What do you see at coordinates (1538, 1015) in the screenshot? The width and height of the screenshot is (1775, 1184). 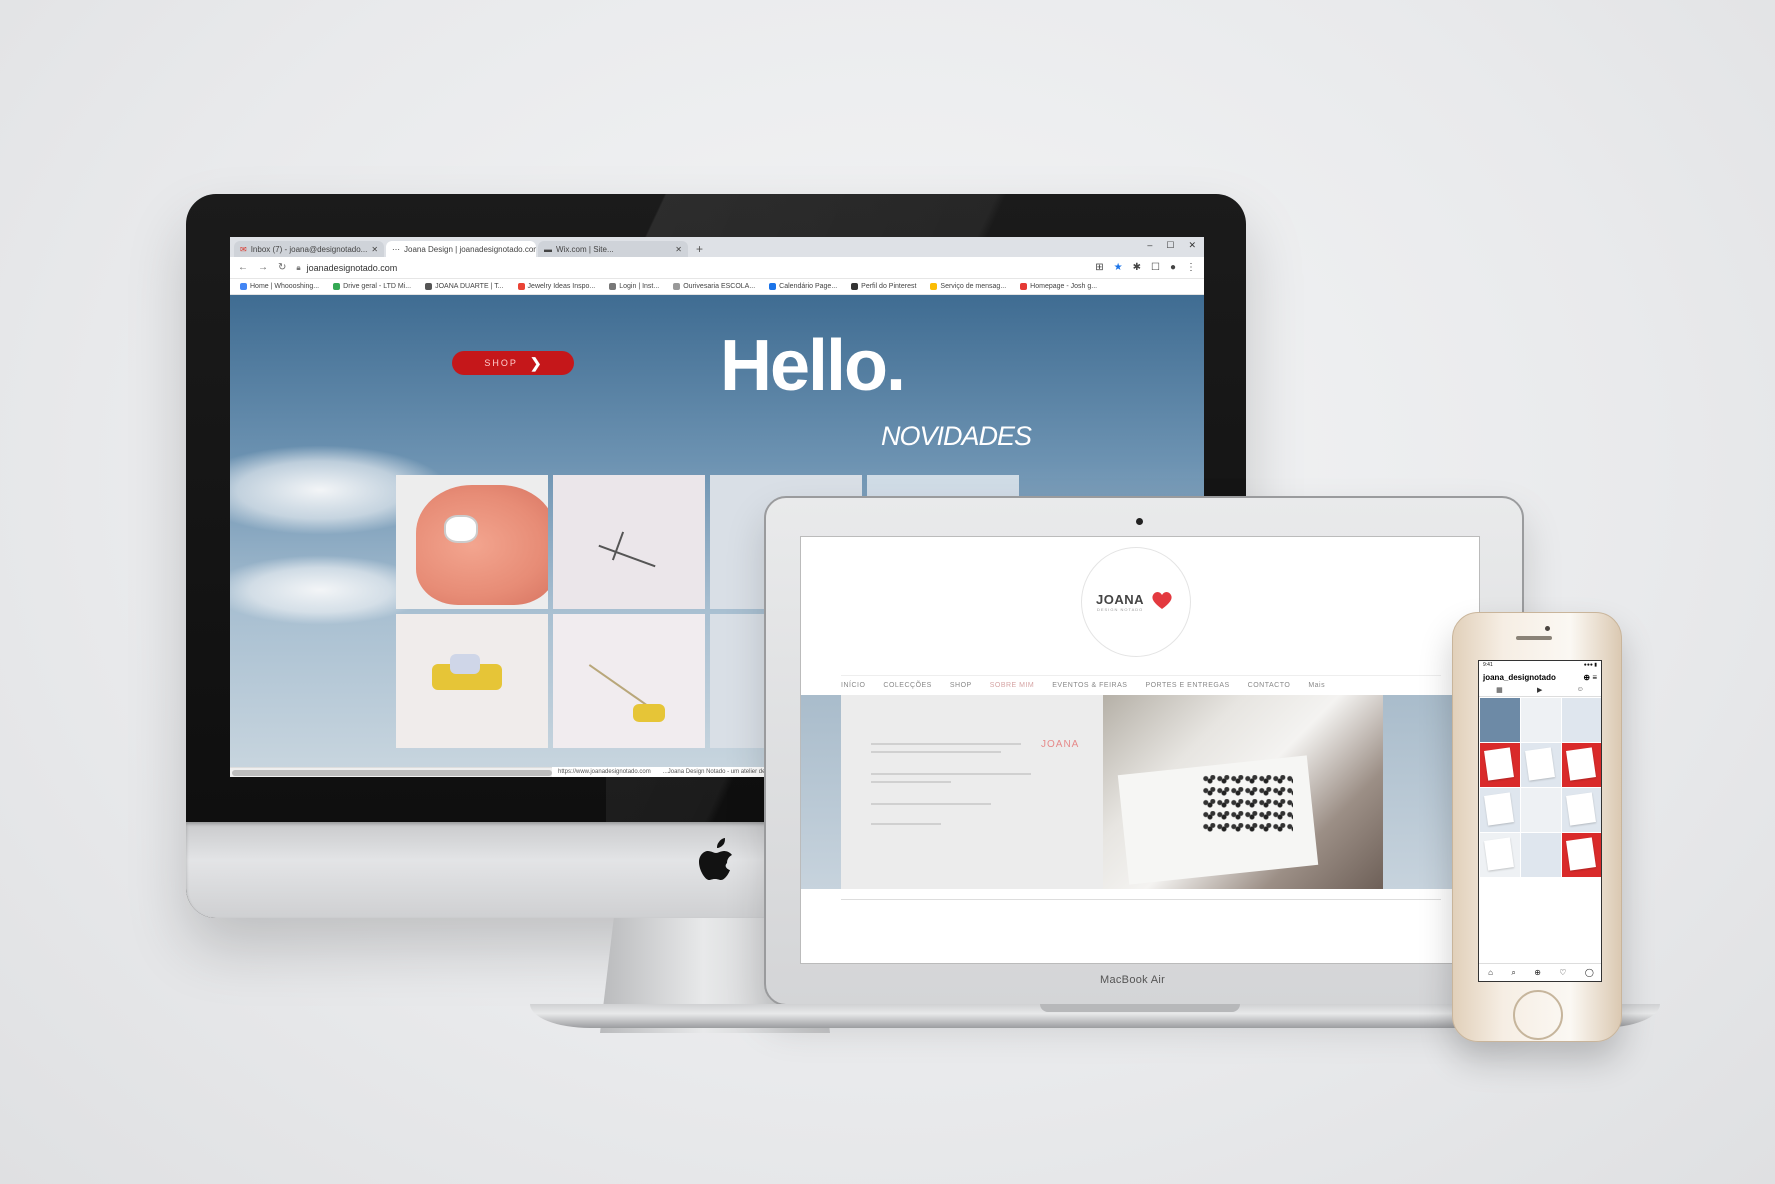 I see `home-button` at bounding box center [1538, 1015].